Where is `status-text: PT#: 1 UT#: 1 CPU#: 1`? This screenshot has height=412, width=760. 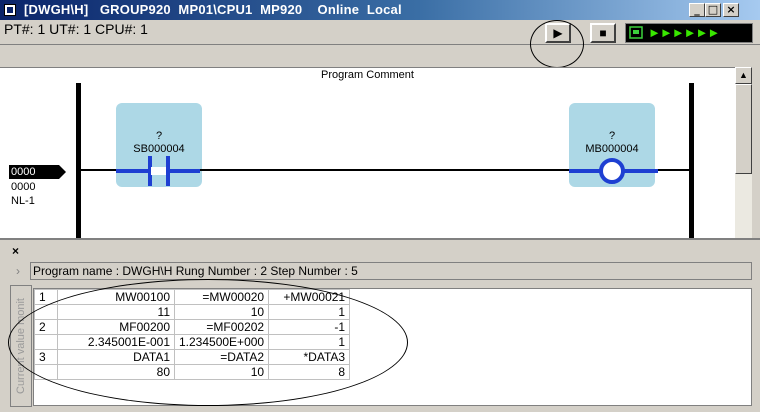
status-text: PT#: 1 UT#: 1 CPU#: 1 is located at coordinates (76, 29).